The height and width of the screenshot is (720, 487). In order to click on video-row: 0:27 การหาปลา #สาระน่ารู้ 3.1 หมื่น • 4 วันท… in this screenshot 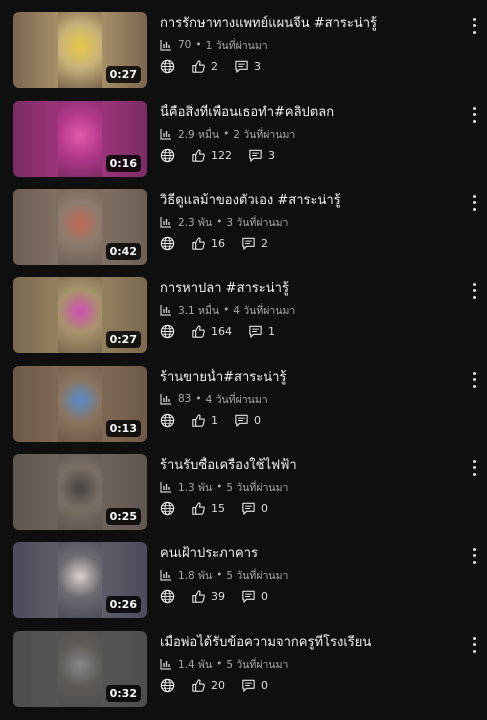, I will do `click(243, 316)`.